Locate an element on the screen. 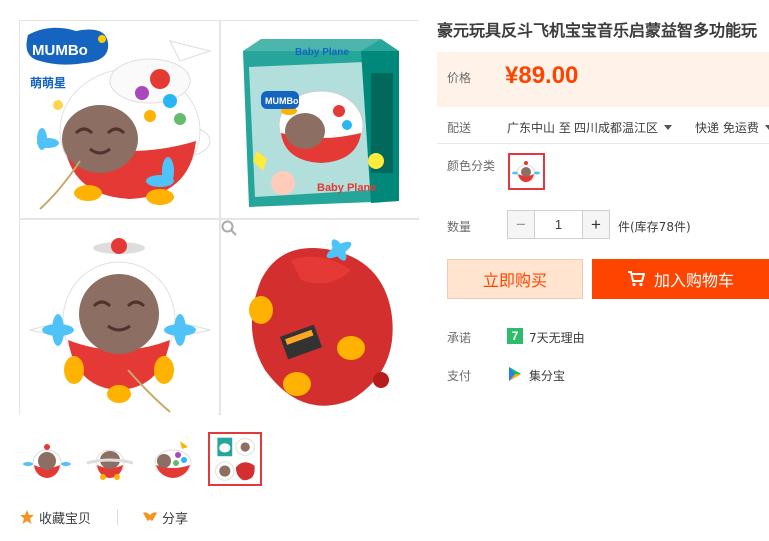 This screenshot has width=769, height=541. brand-cn-text: 萌萌星 is located at coordinates (48, 82).